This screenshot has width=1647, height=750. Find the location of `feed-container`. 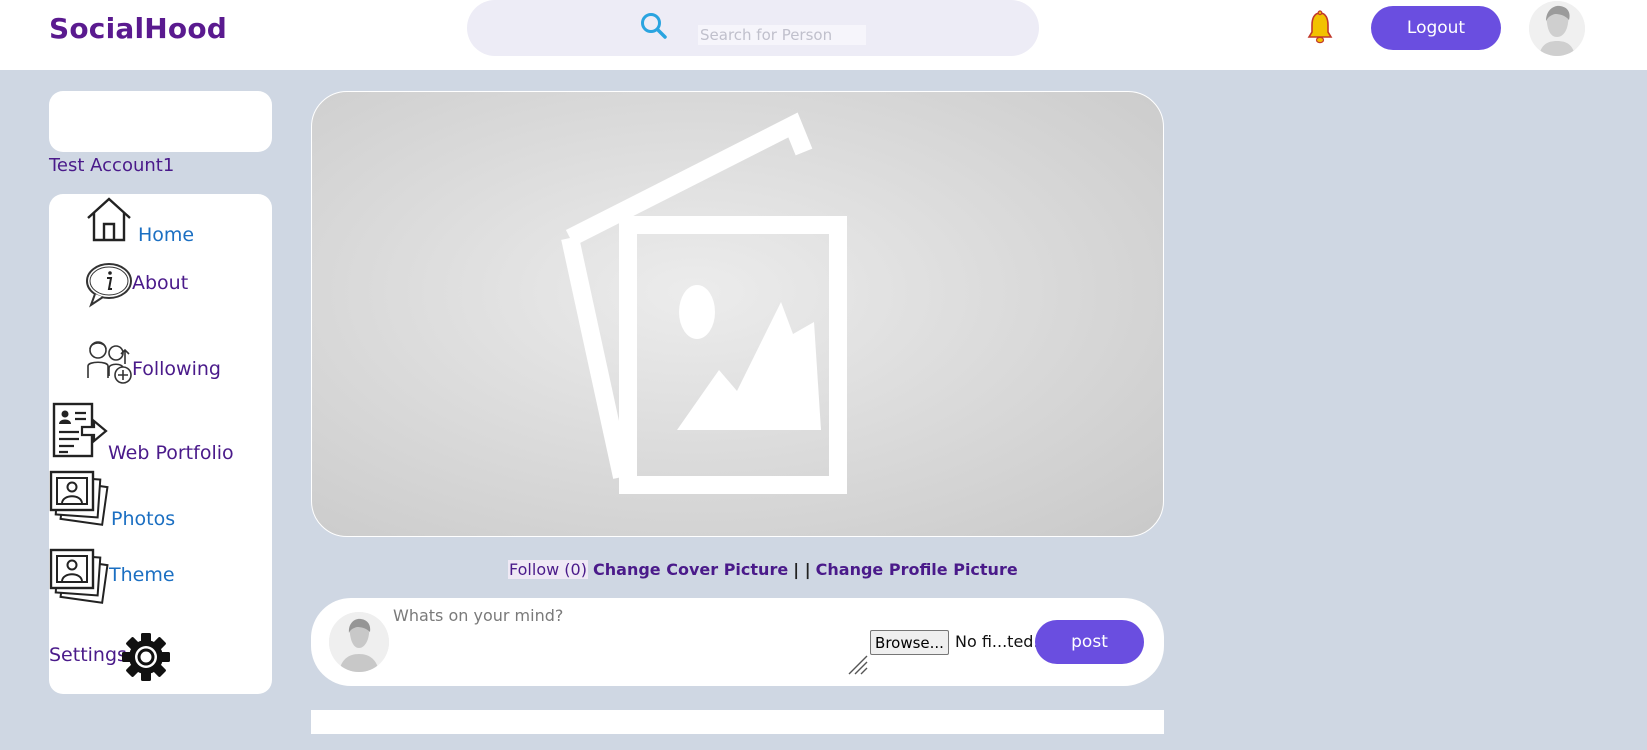

feed-container is located at coordinates (737, 722).